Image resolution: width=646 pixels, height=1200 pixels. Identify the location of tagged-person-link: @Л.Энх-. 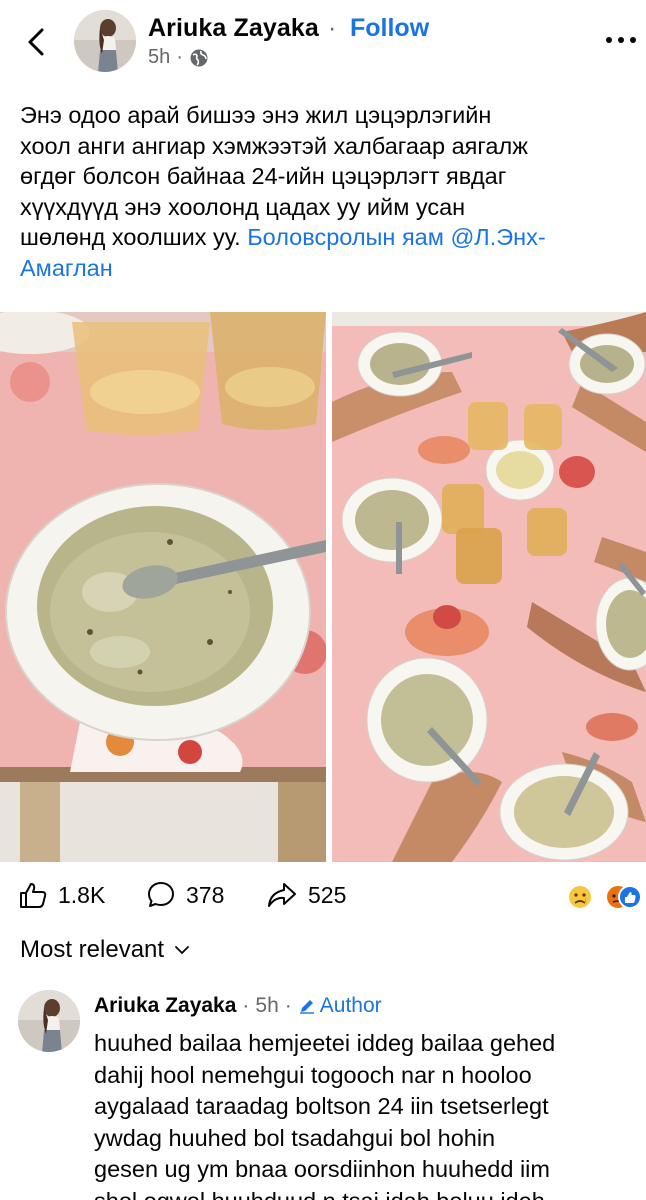
(497, 237).